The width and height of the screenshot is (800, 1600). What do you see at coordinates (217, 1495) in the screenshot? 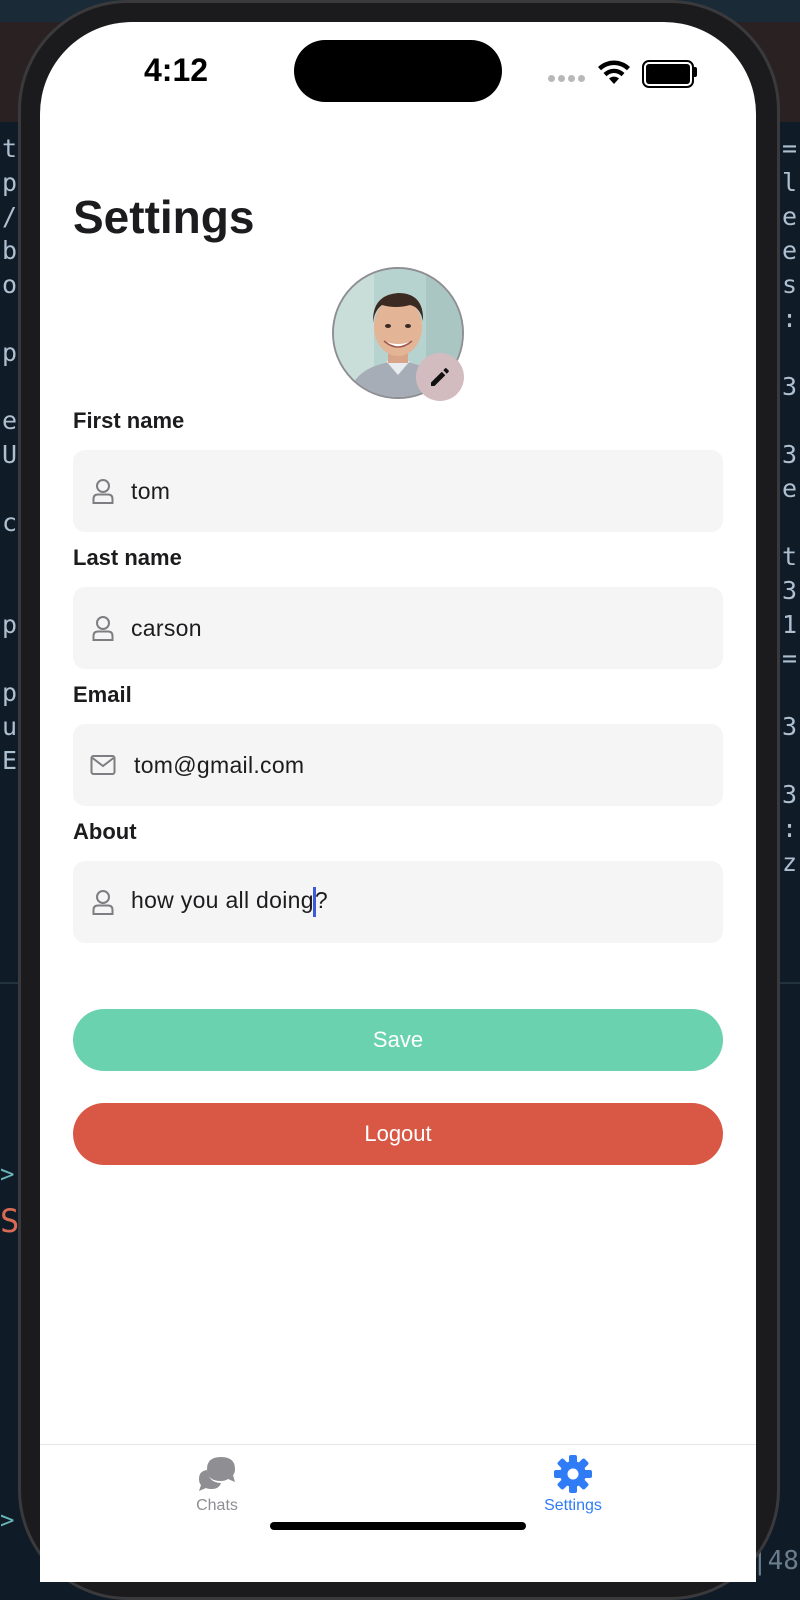
I see `tab-chats: Chats` at bounding box center [217, 1495].